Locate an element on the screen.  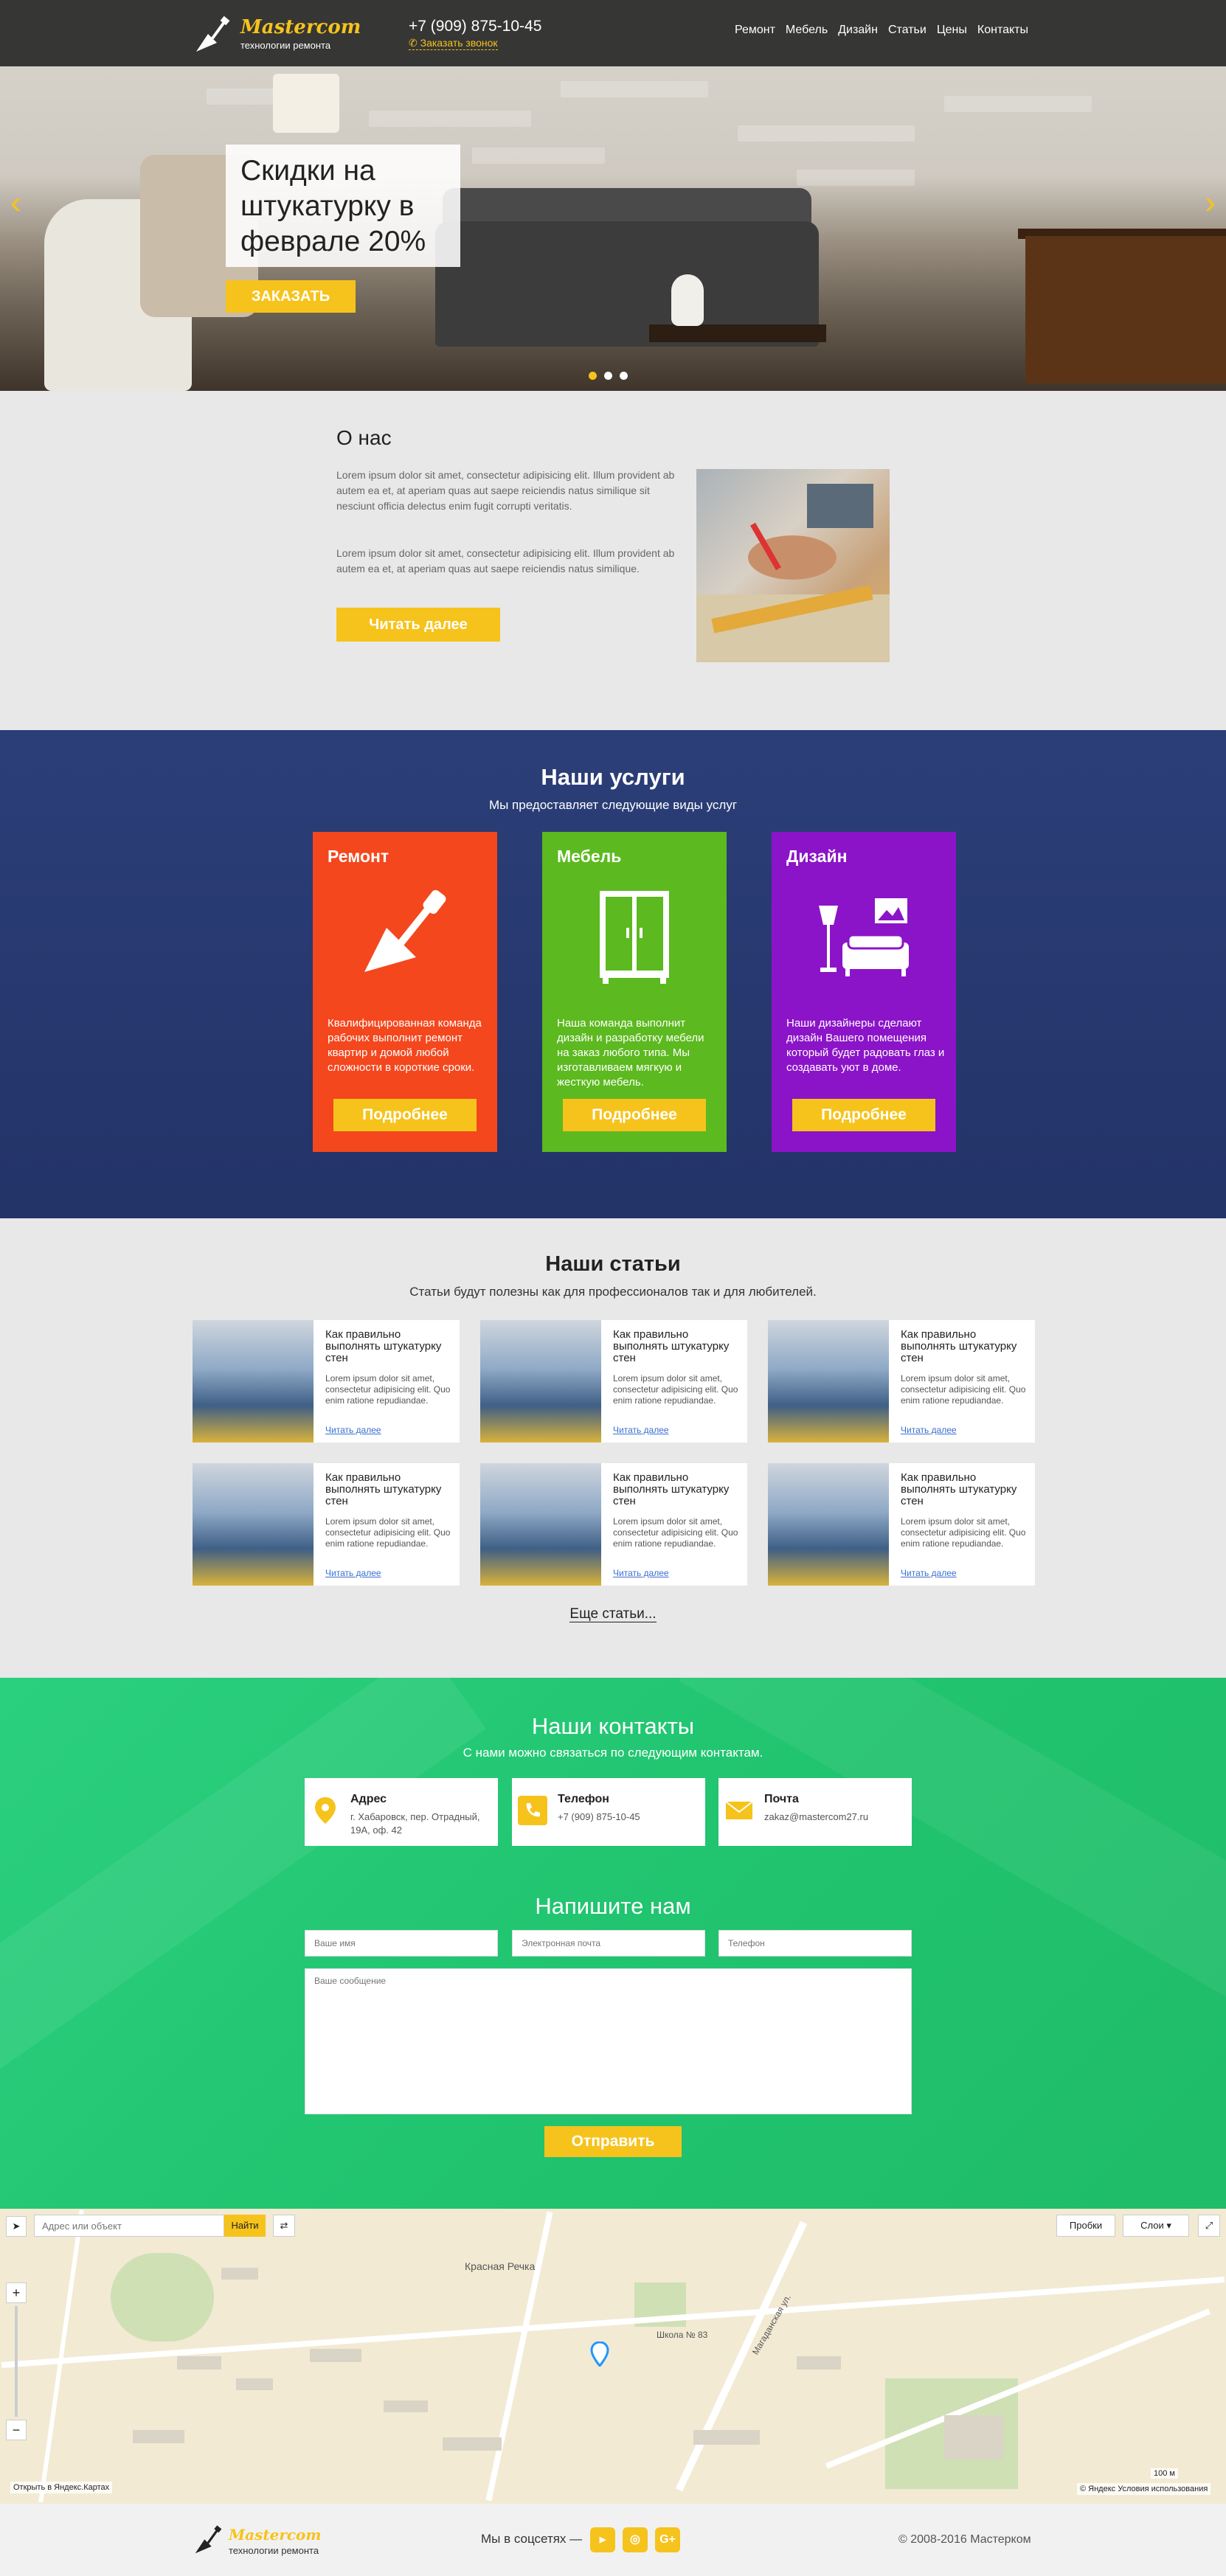
map-marker-icon is located at coordinates (599, 2355).